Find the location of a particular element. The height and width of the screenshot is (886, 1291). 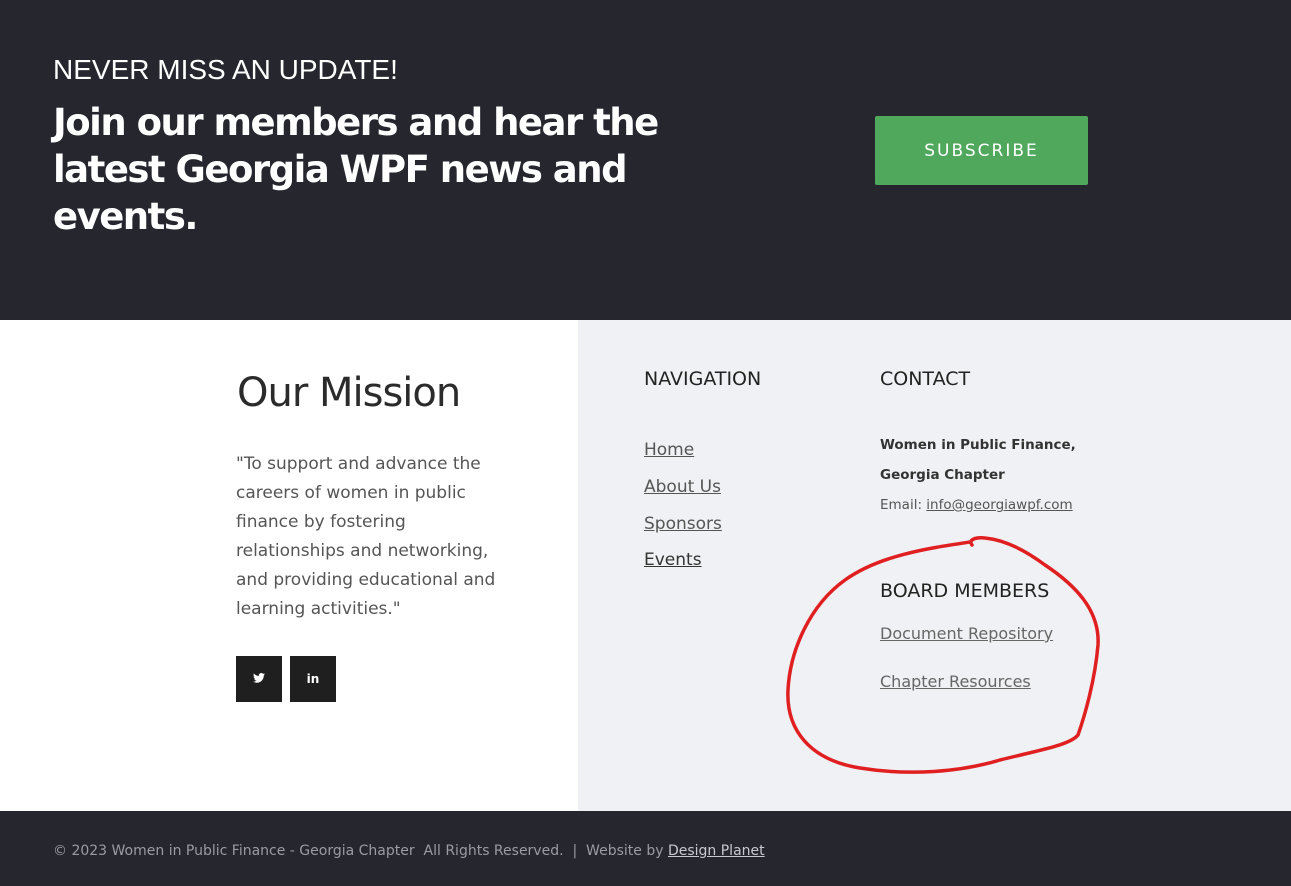

contact-email-link: info@georgiawpf.com is located at coordinates (999, 505).